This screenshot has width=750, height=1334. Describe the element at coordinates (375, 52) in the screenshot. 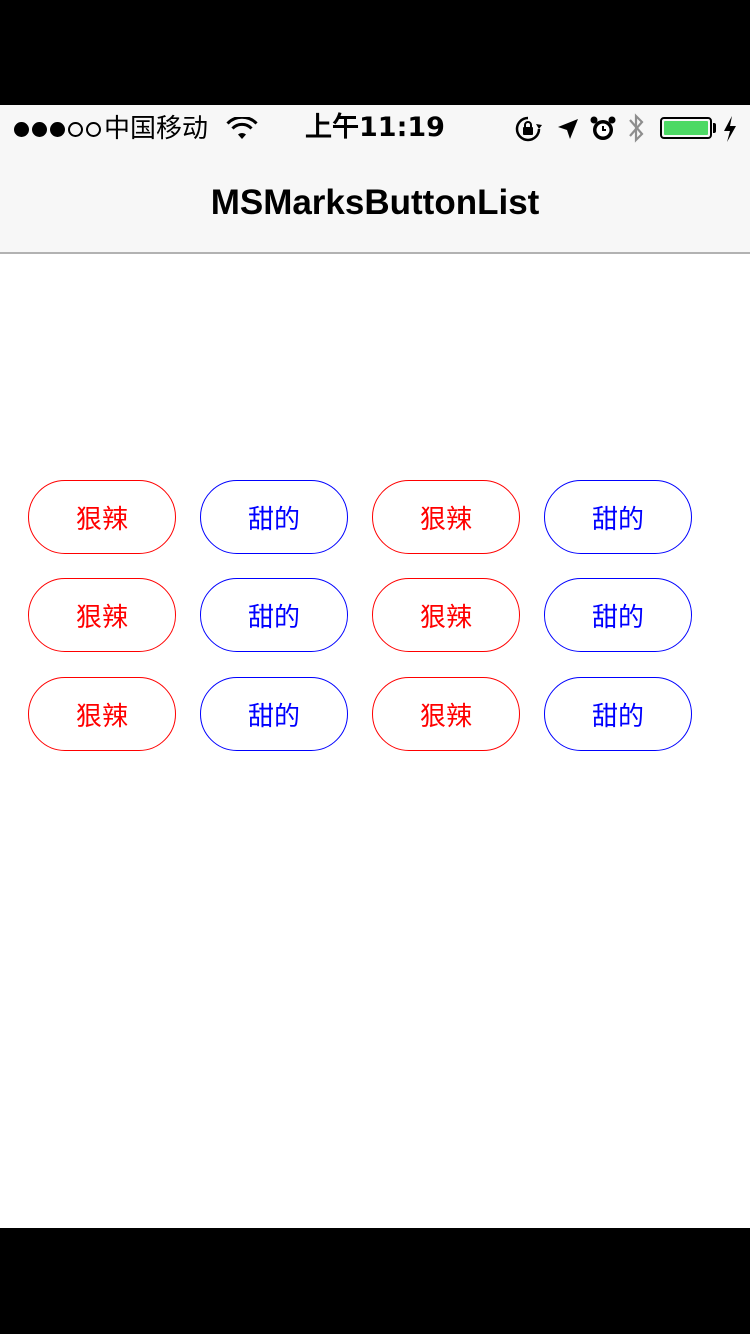

I see `top-letterbox` at that location.